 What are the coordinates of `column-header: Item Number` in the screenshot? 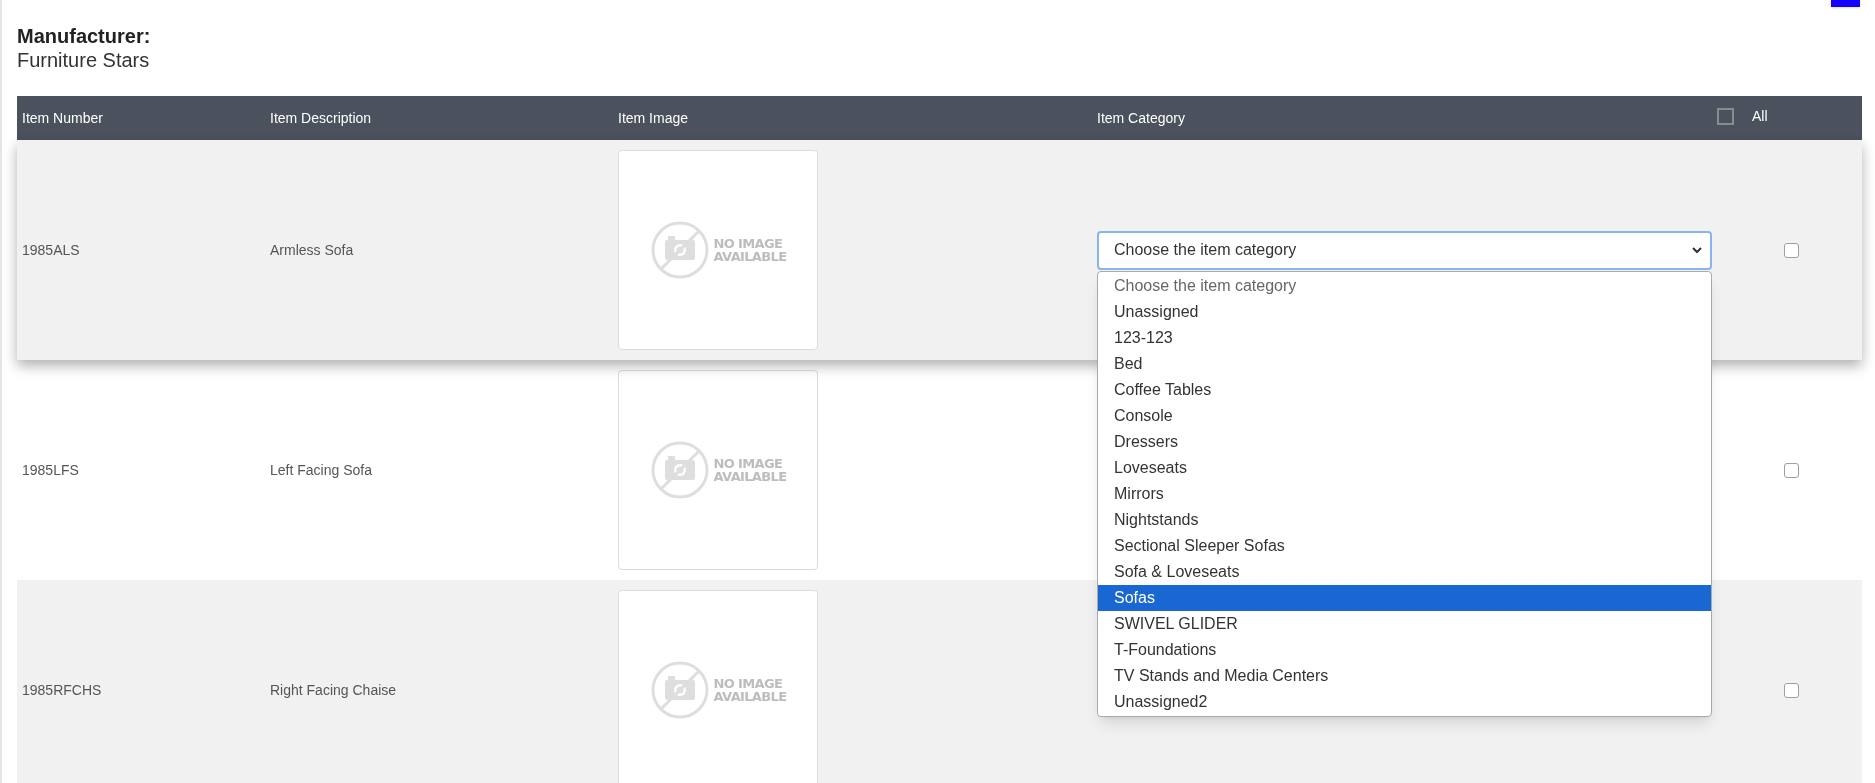 It's located at (62, 117).